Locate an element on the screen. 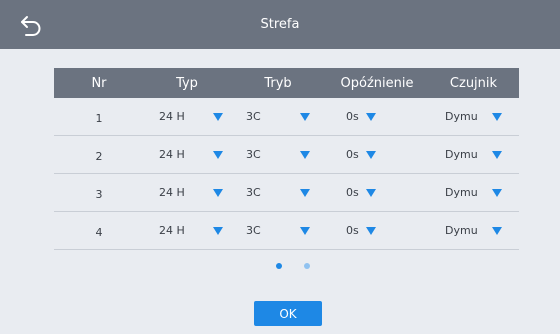 This screenshot has width=560, height=334. table-row: 4 24 H 3C 0s Dymu is located at coordinates (286, 231).